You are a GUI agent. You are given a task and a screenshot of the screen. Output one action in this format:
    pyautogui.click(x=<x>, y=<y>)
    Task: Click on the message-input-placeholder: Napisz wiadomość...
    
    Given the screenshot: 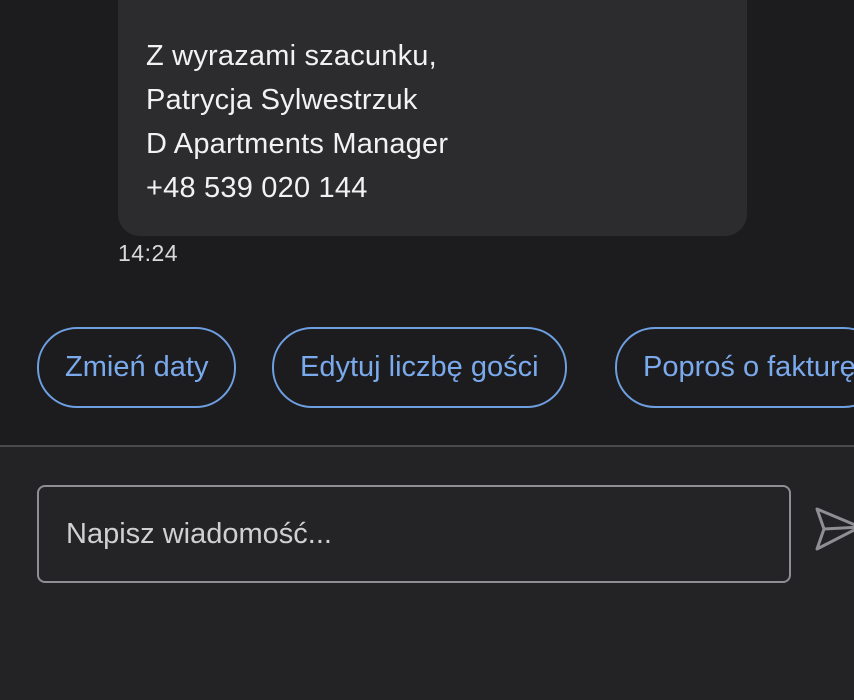 What is the action you would take?
    pyautogui.click(x=199, y=534)
    